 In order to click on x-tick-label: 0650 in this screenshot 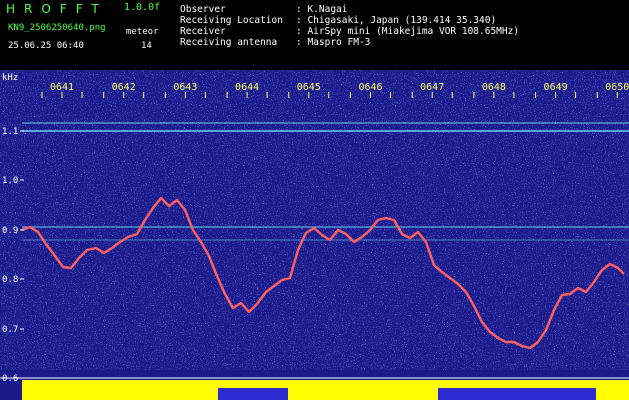, I will do `click(617, 87)`.